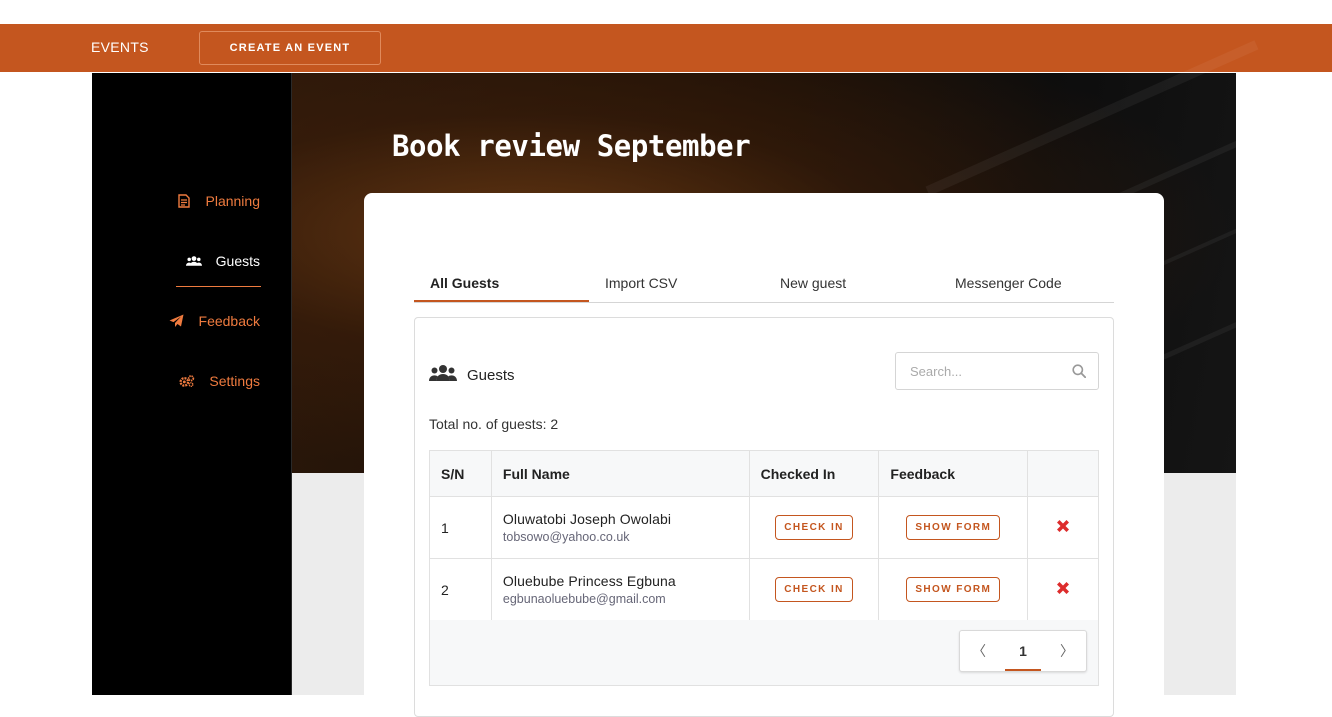 This screenshot has height=717, width=1332. What do you see at coordinates (234, 381) in the screenshot?
I see `sidebar-item-label: Settings` at bounding box center [234, 381].